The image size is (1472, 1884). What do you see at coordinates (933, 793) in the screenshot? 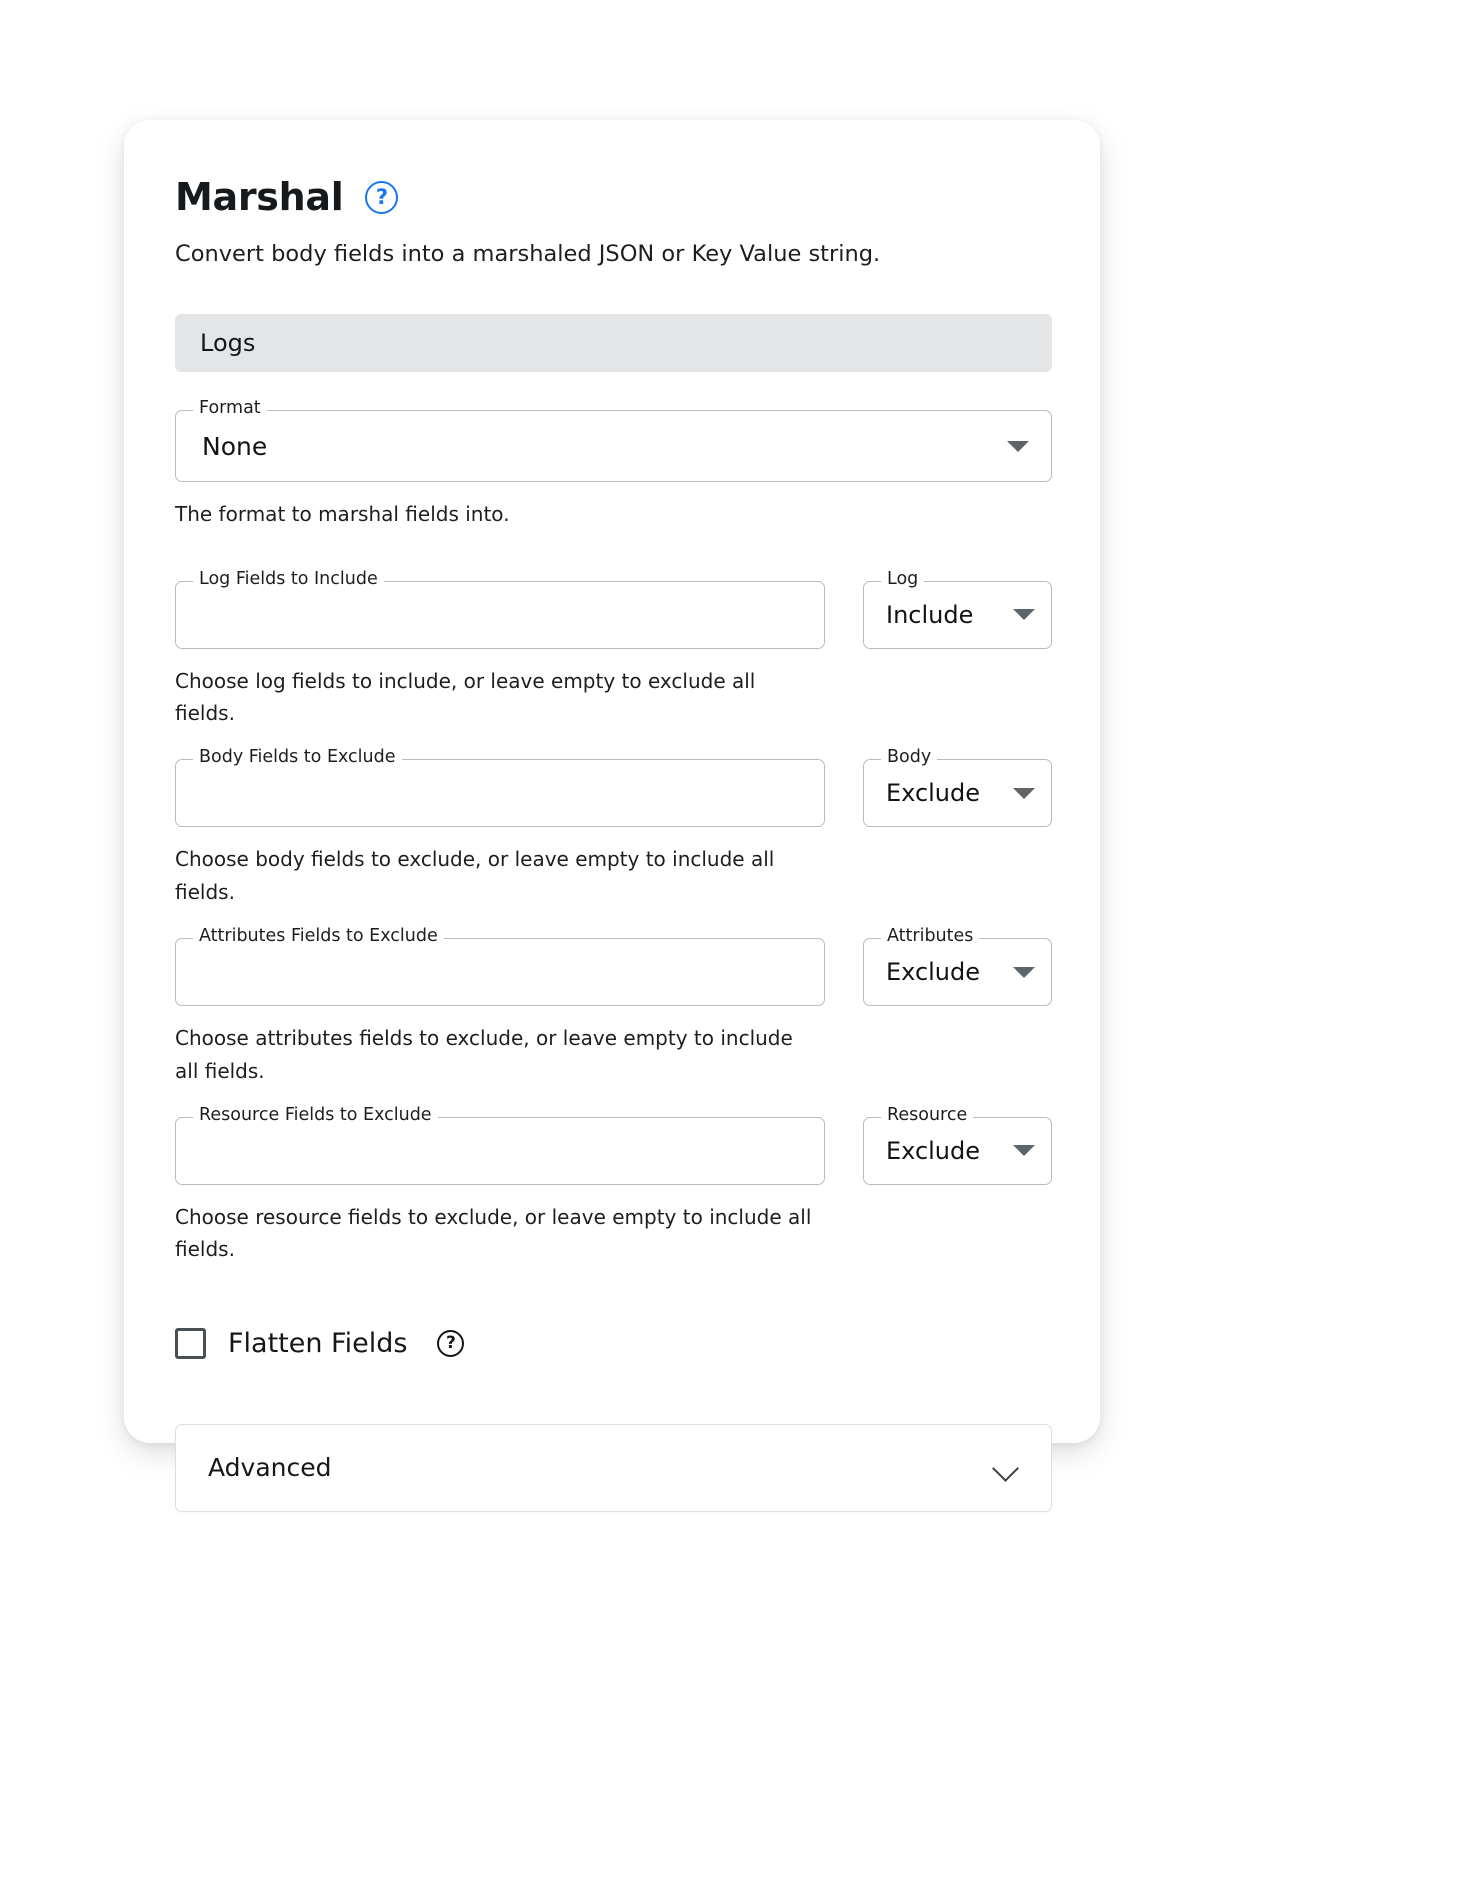
I see `body-mode-select-value: Exclude` at bounding box center [933, 793].